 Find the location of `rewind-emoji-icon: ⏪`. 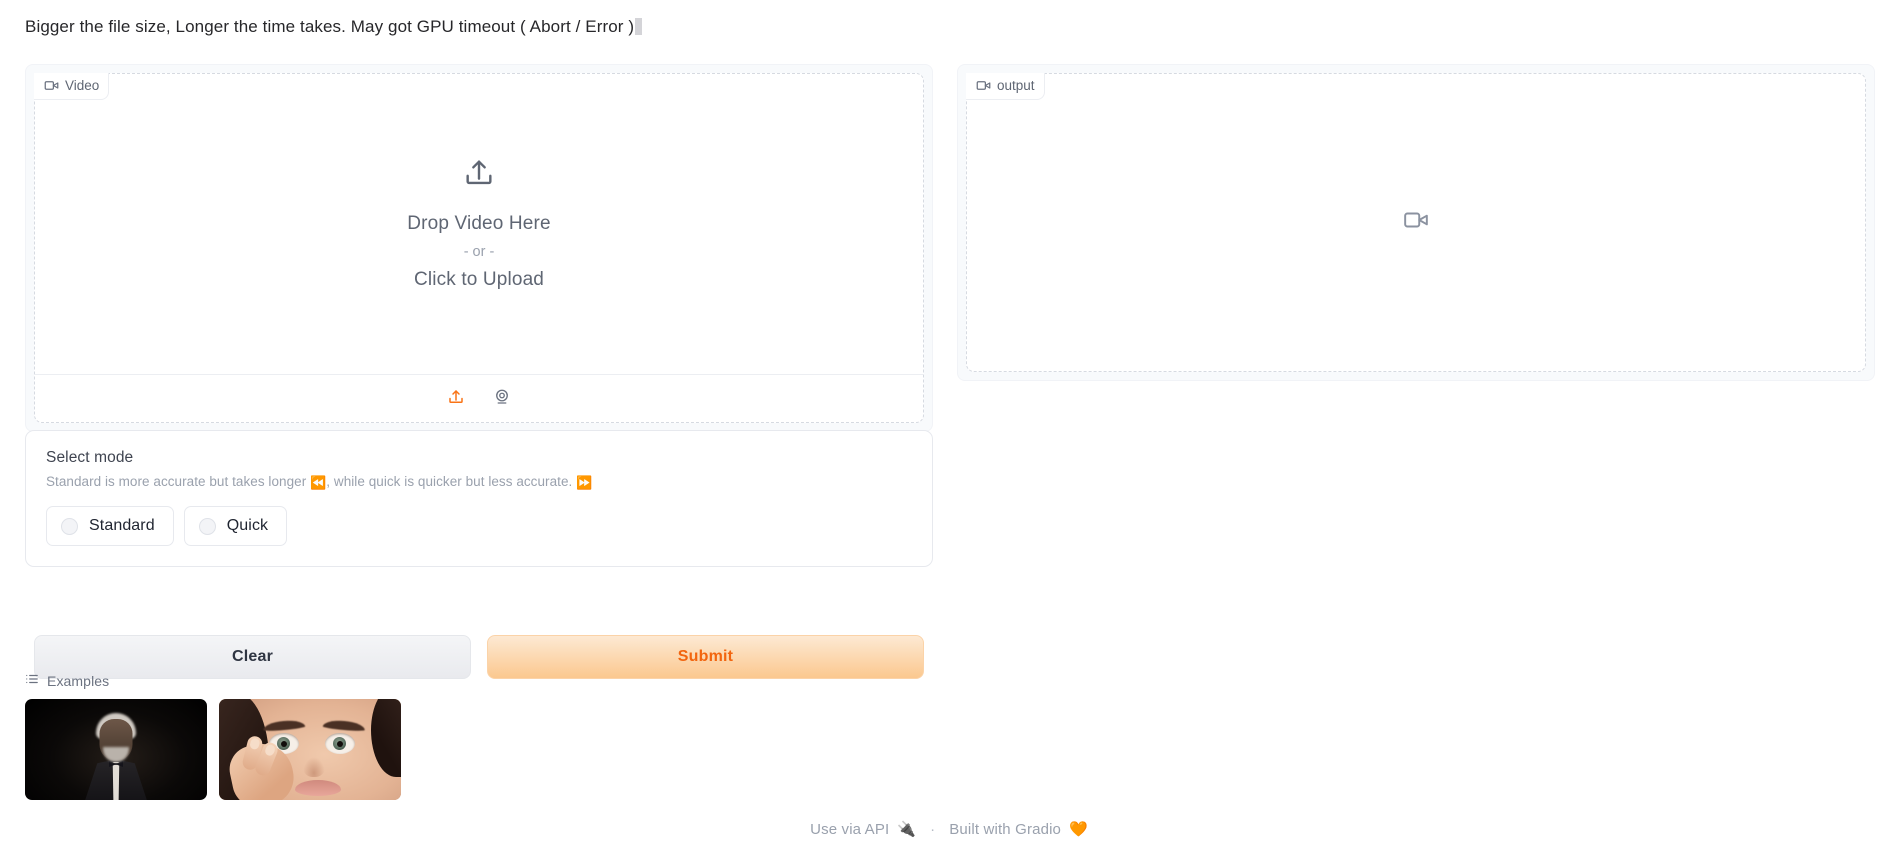

rewind-emoji-icon: ⏪ is located at coordinates (318, 482).